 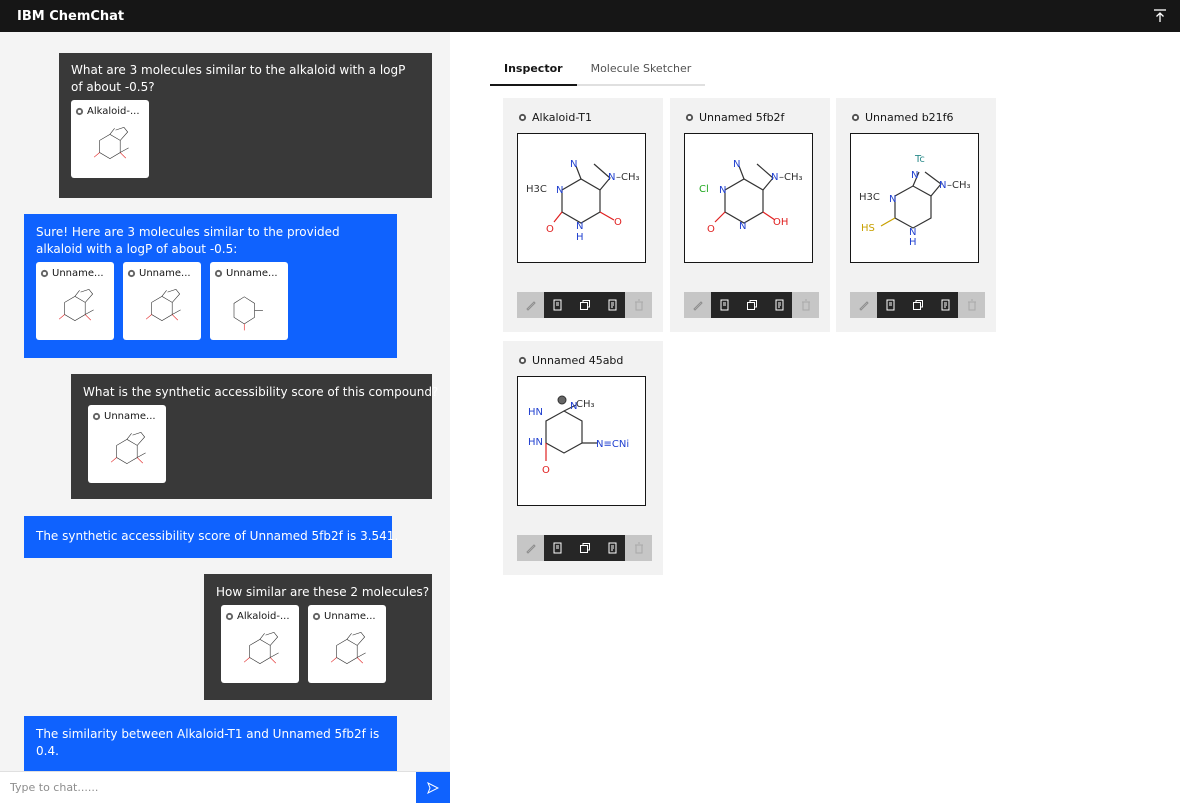 I want to click on notes-icon, so click(x=612, y=305).